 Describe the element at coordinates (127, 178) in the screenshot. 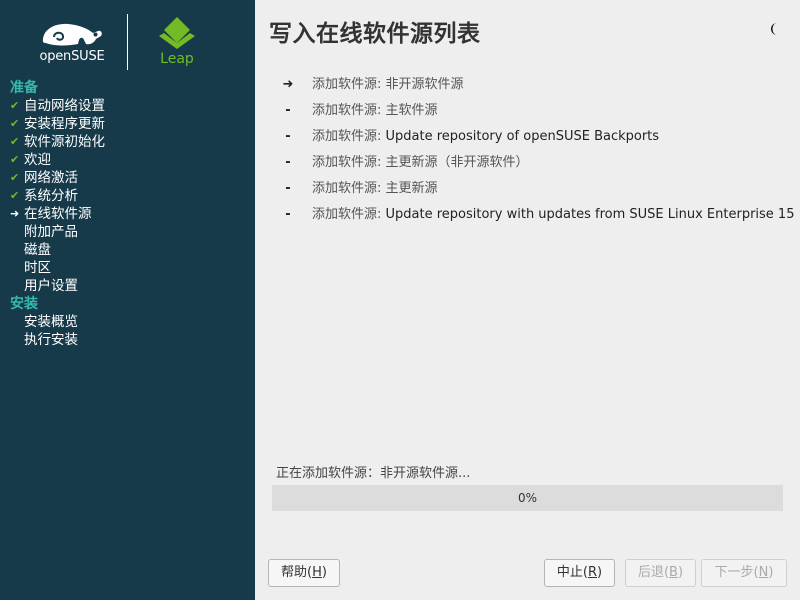

I see `step-item: ✔ 网络激活` at that location.